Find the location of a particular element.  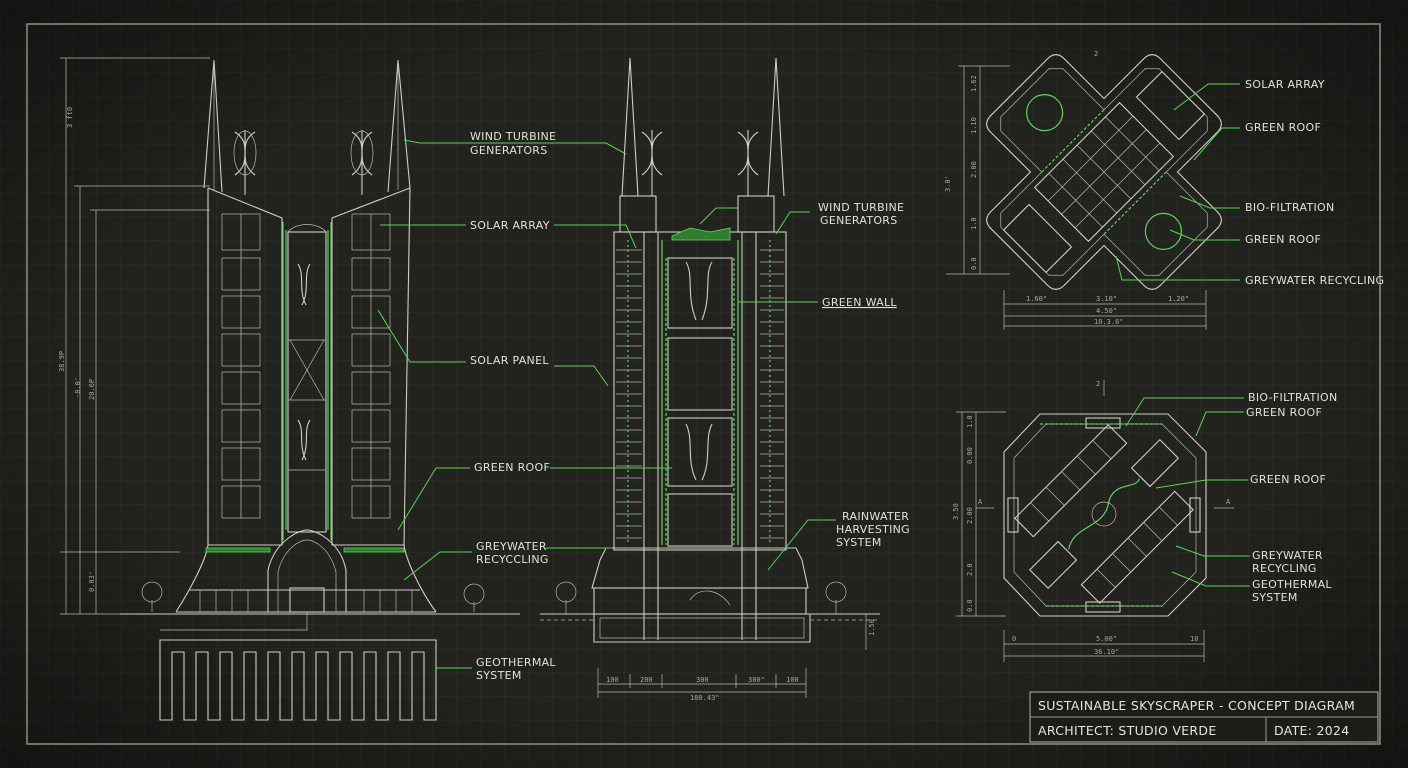

label-plan-greywater: GREYWATER RECYCLING is located at coordinates (1314, 280).